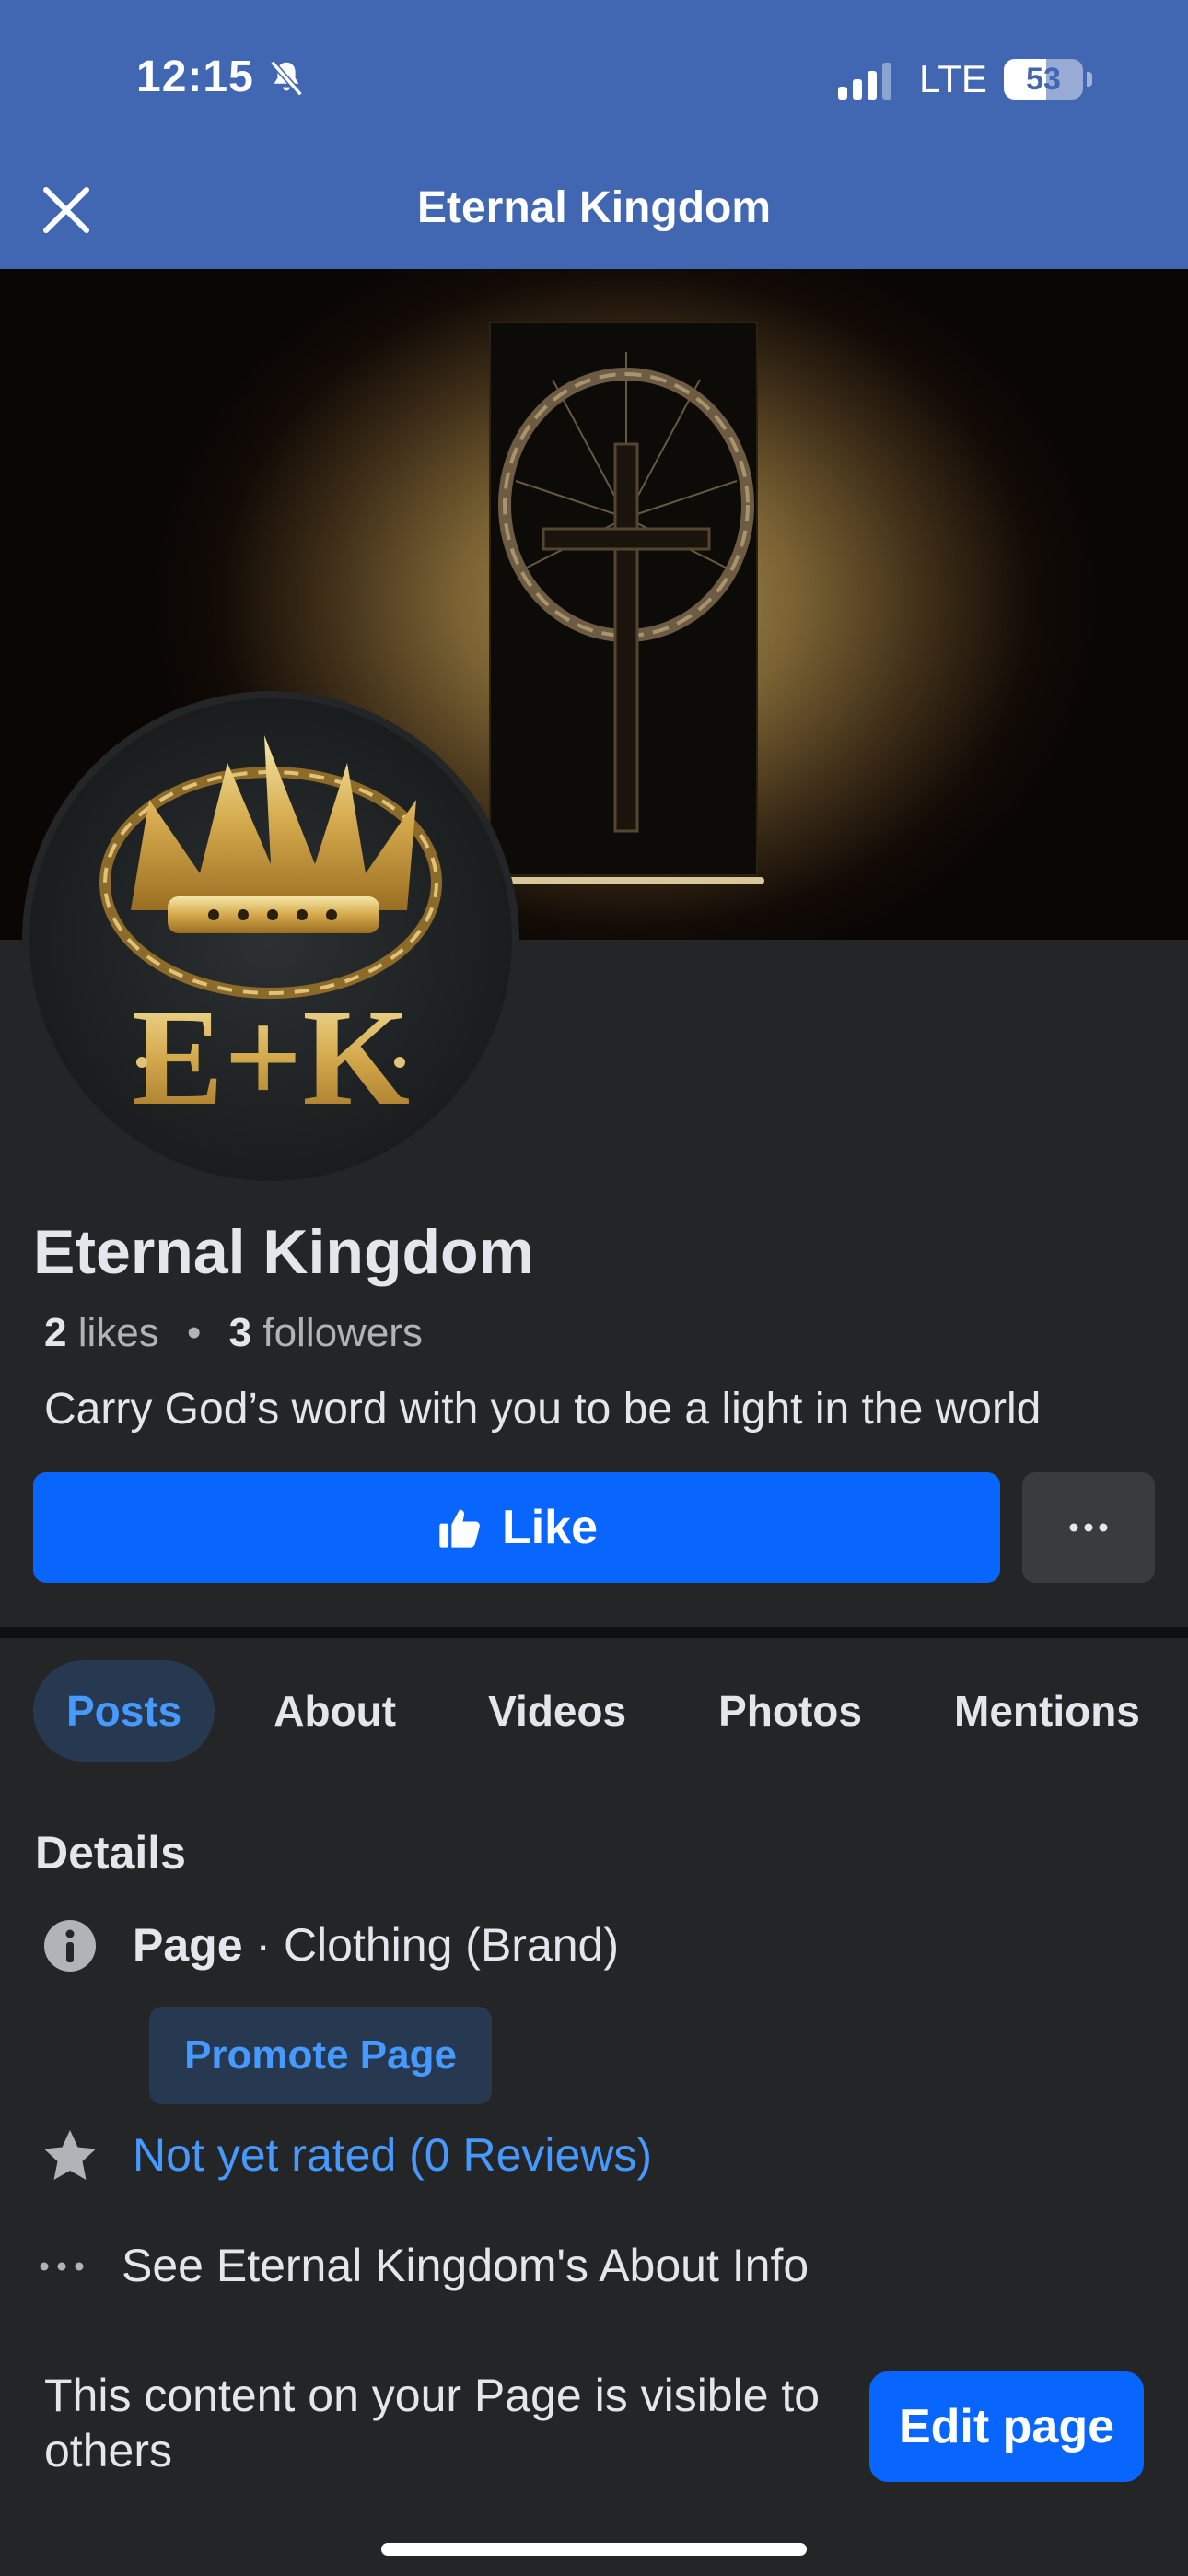 The image size is (1188, 2576). I want to click on page-category-value: · Clothing (Brand), so click(431, 1945).